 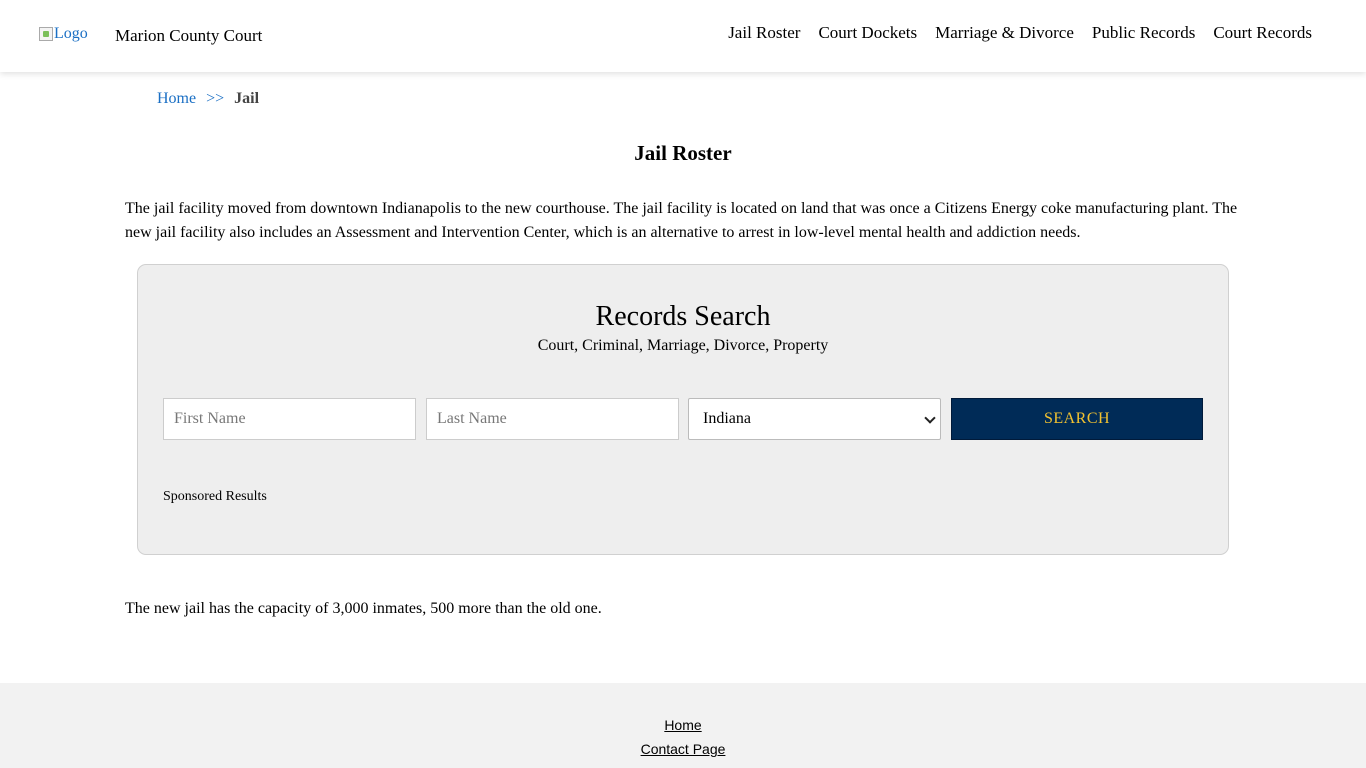 I want to click on footer-home-link: Home, so click(x=683, y=725).